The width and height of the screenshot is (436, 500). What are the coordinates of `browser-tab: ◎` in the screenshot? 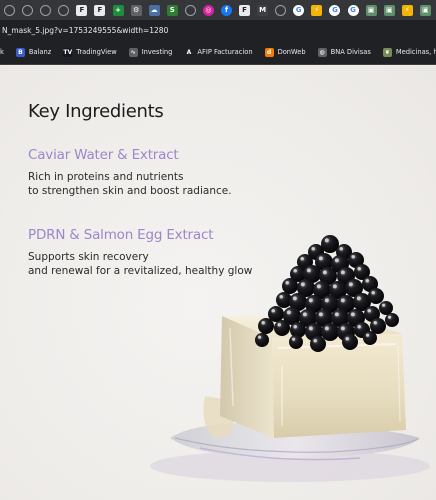 It's located at (208, 10).